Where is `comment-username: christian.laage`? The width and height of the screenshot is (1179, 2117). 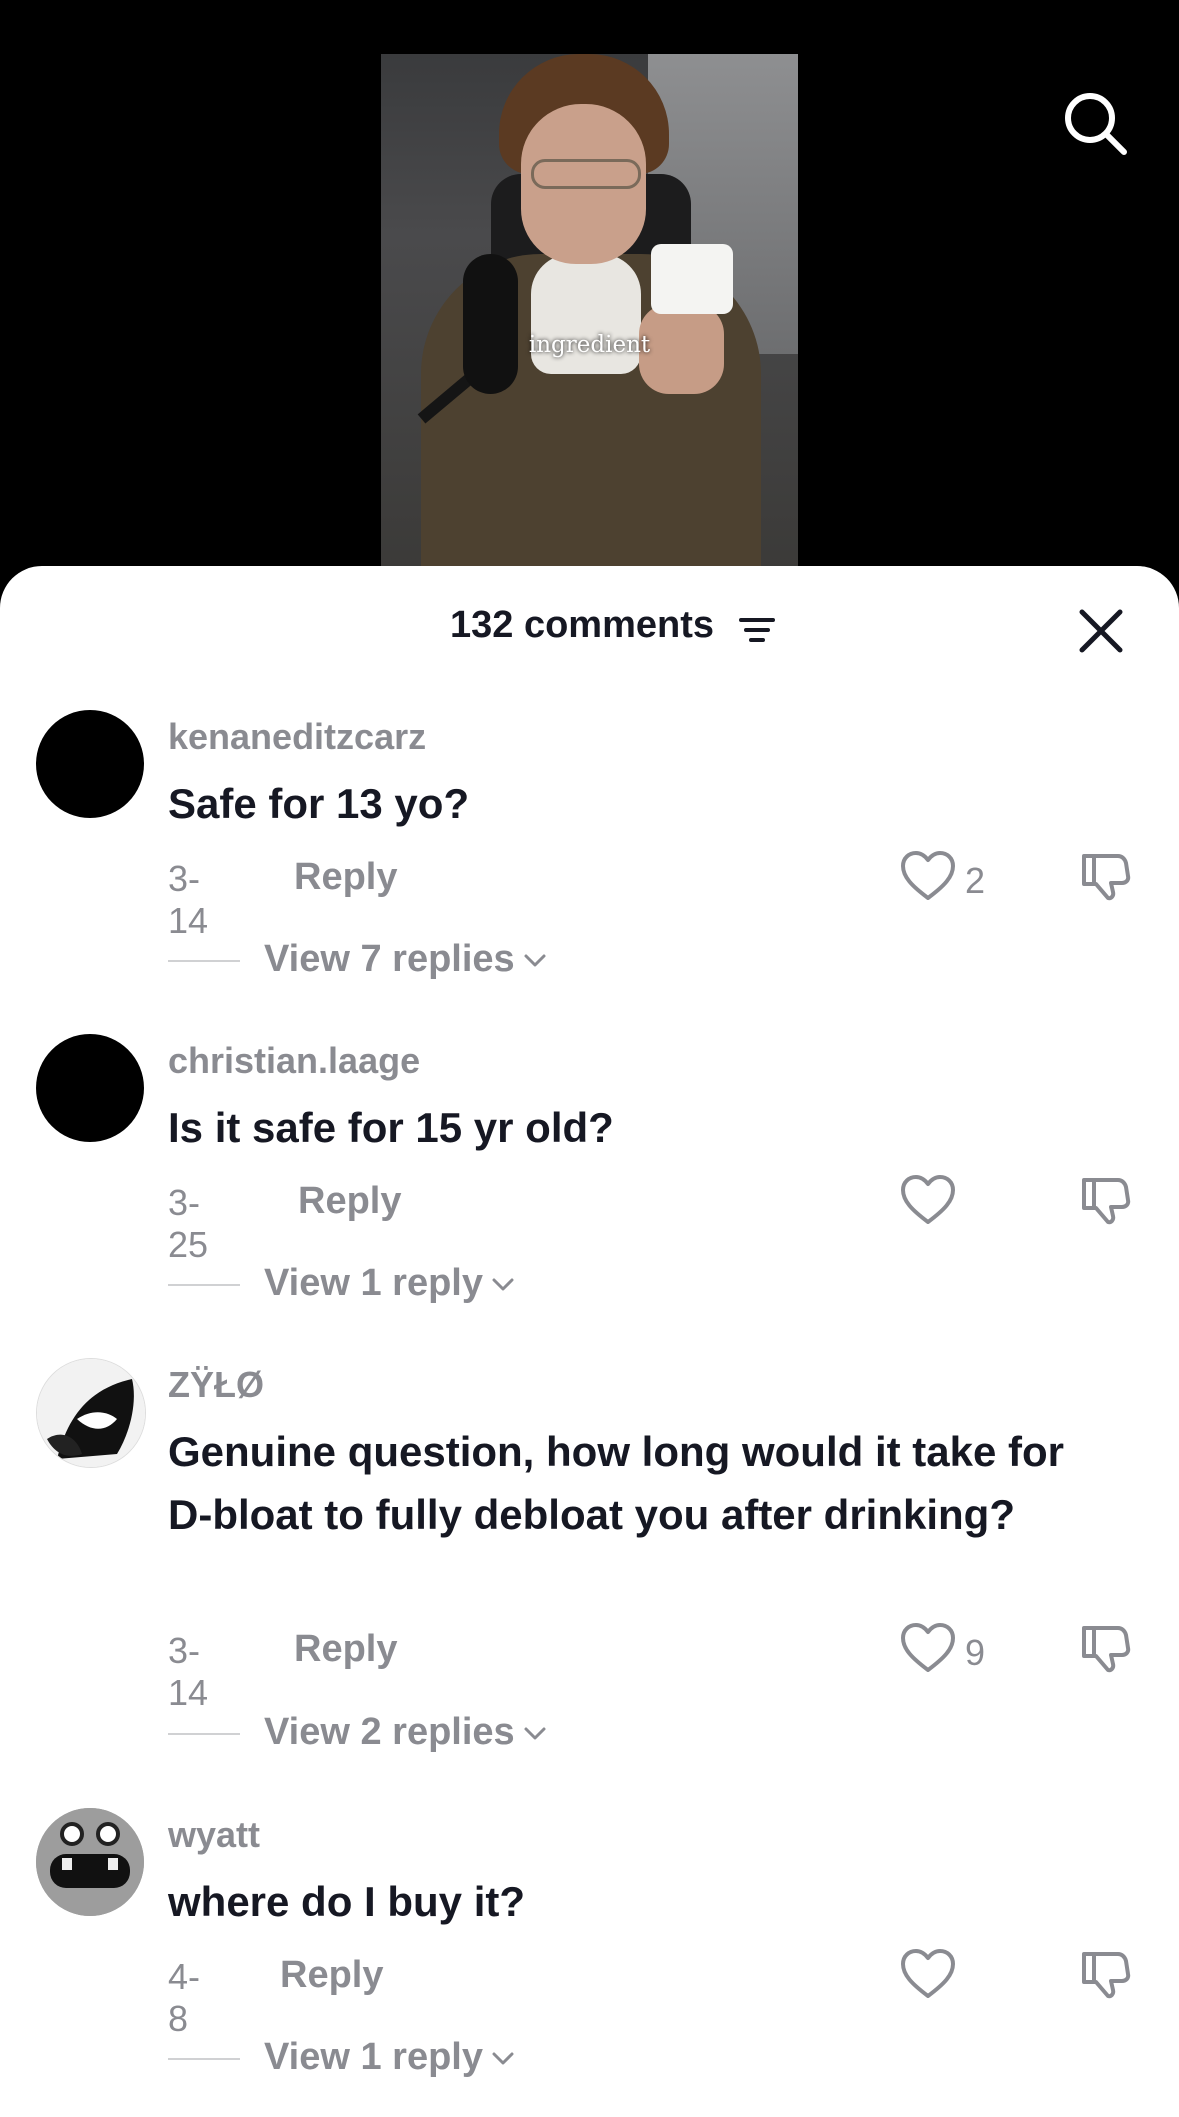
comment-username: christian.laage is located at coordinates (294, 1061).